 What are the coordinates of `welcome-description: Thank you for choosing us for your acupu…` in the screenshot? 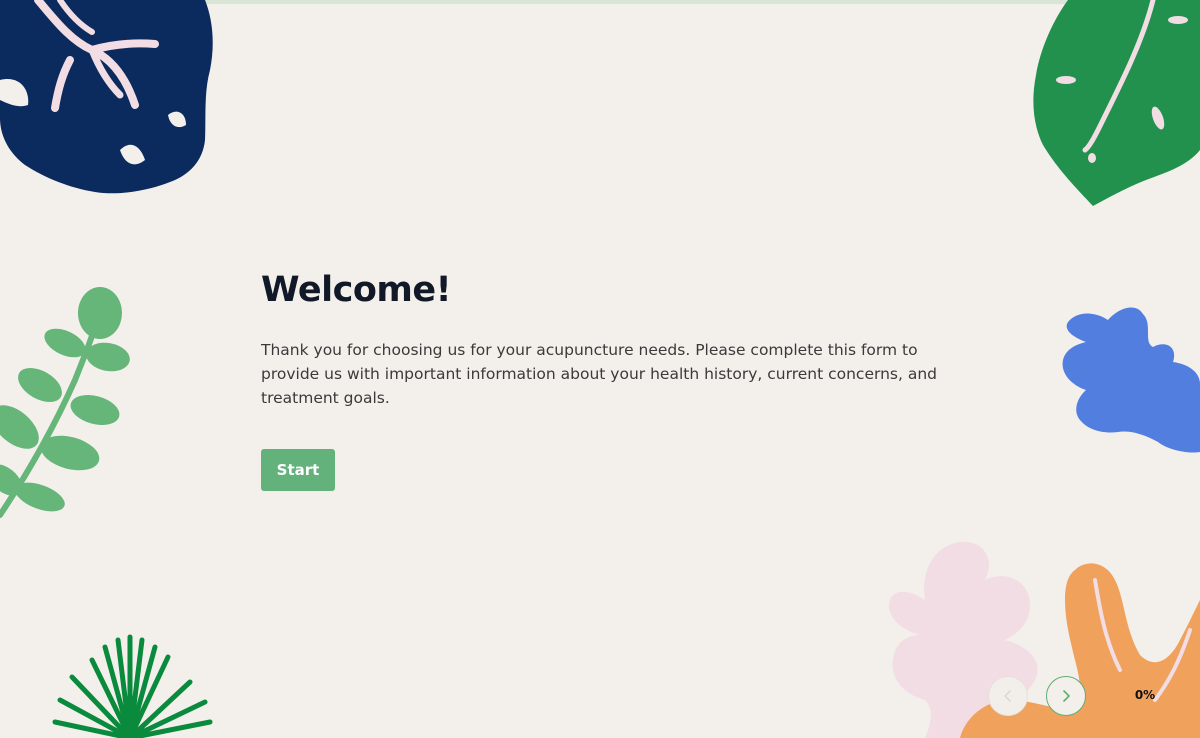 It's located at (599, 374).